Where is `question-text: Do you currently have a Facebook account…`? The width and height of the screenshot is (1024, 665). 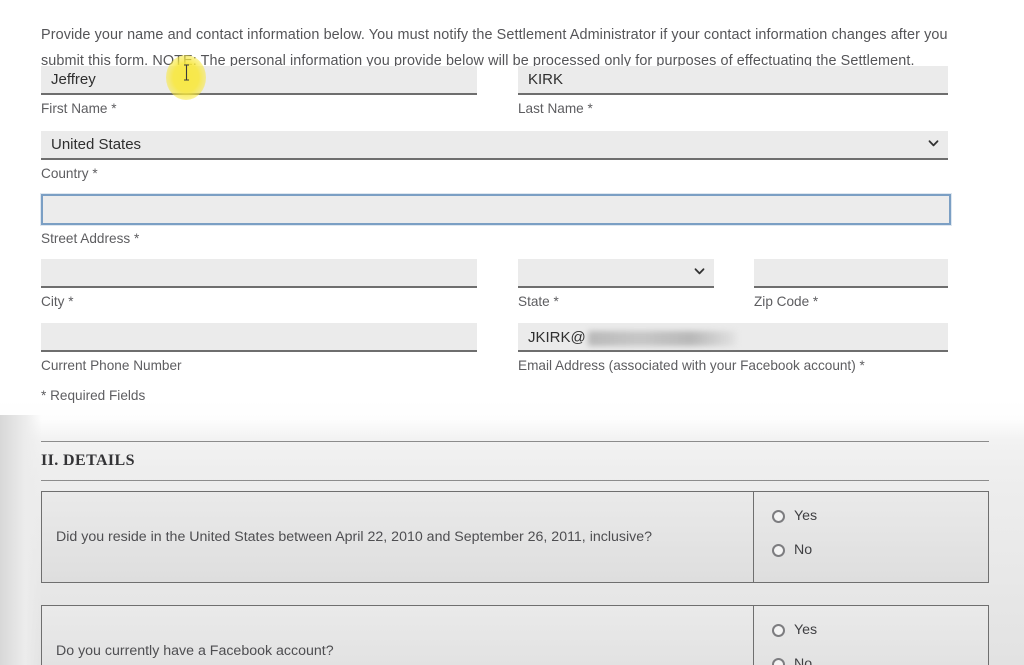
question-text: Do you currently have a Facebook account… is located at coordinates (398, 635).